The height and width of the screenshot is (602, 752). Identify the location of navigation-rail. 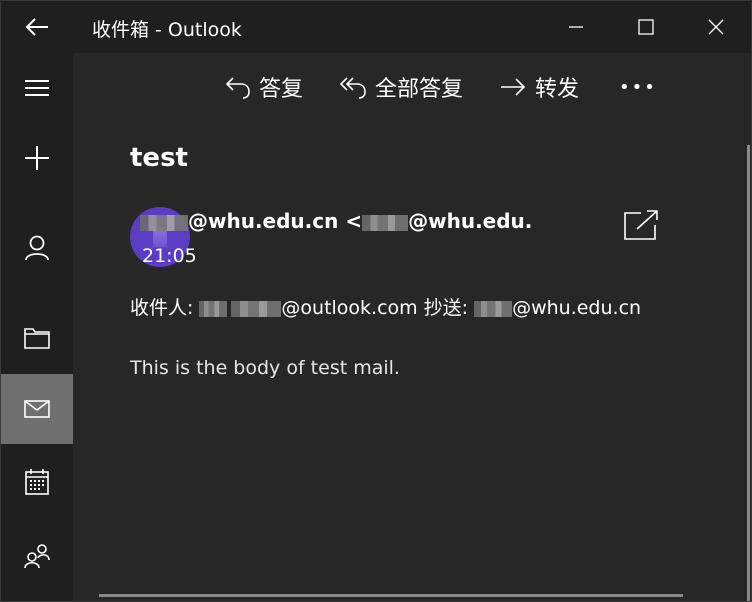
(37, 327).